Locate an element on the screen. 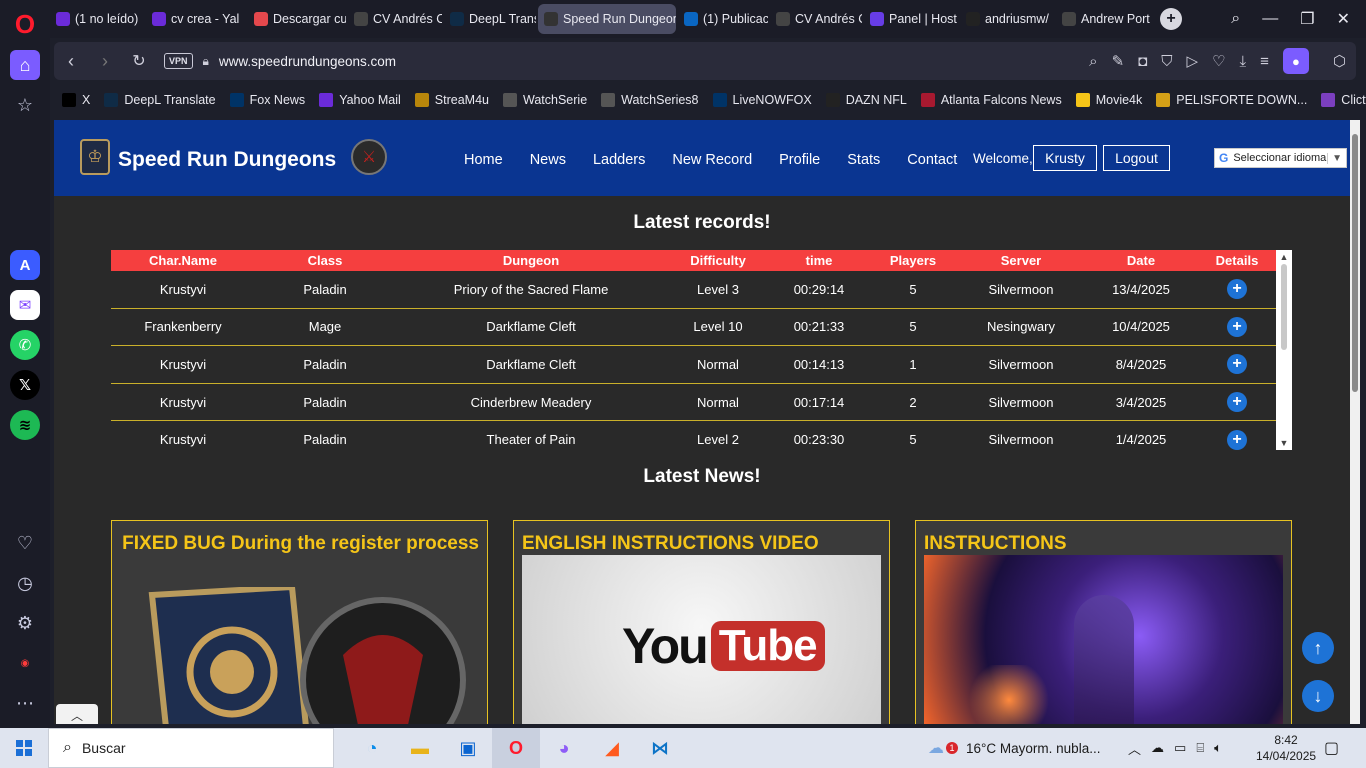  download-icon: ⤓ is located at coordinates (1242, 61).